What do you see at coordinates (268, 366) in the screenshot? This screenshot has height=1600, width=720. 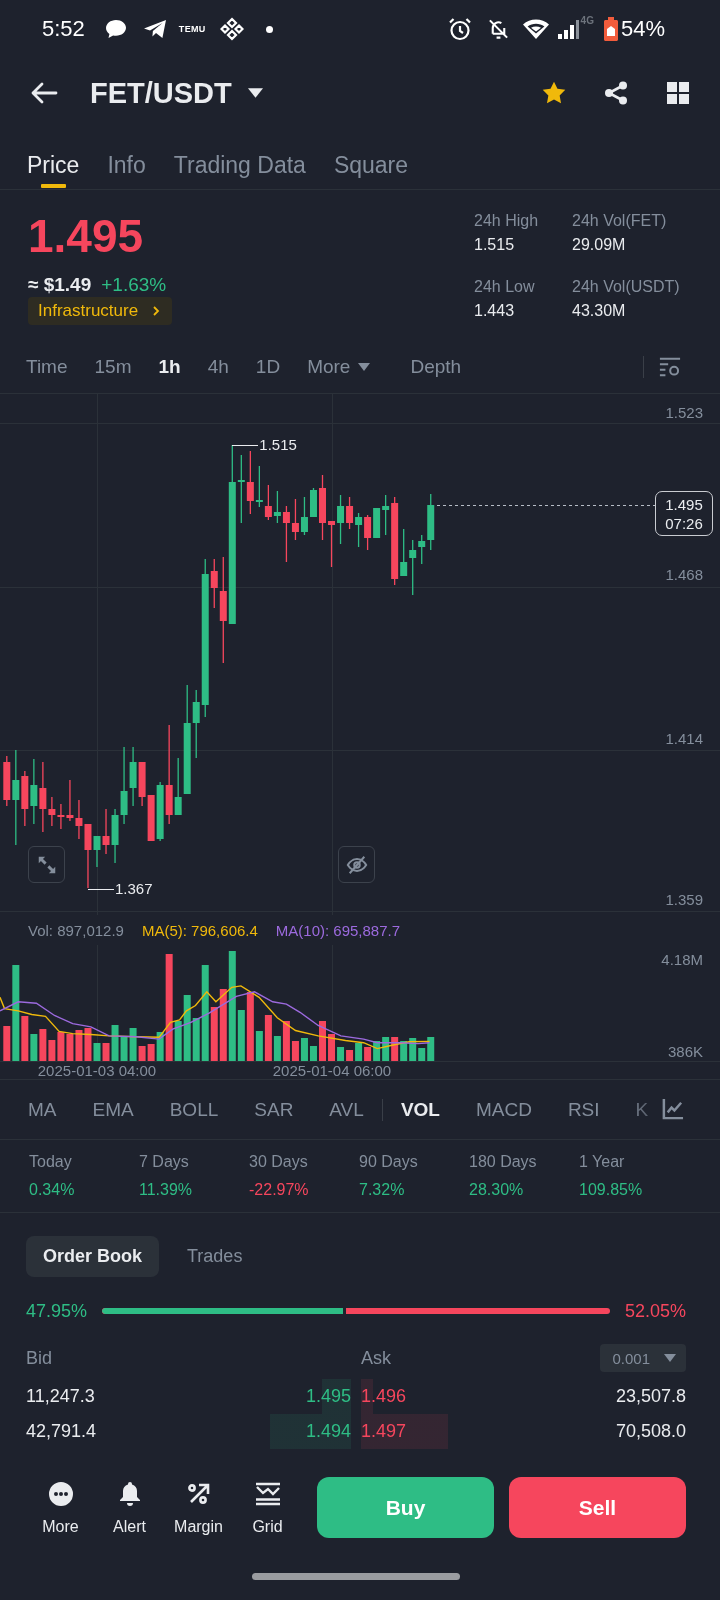 I see `interval-tab: 1D` at bounding box center [268, 366].